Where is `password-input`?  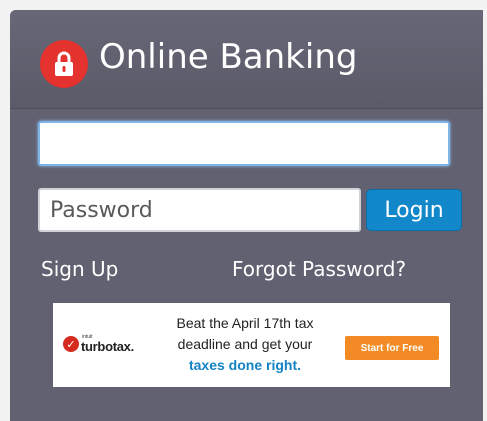 password-input is located at coordinates (199, 210).